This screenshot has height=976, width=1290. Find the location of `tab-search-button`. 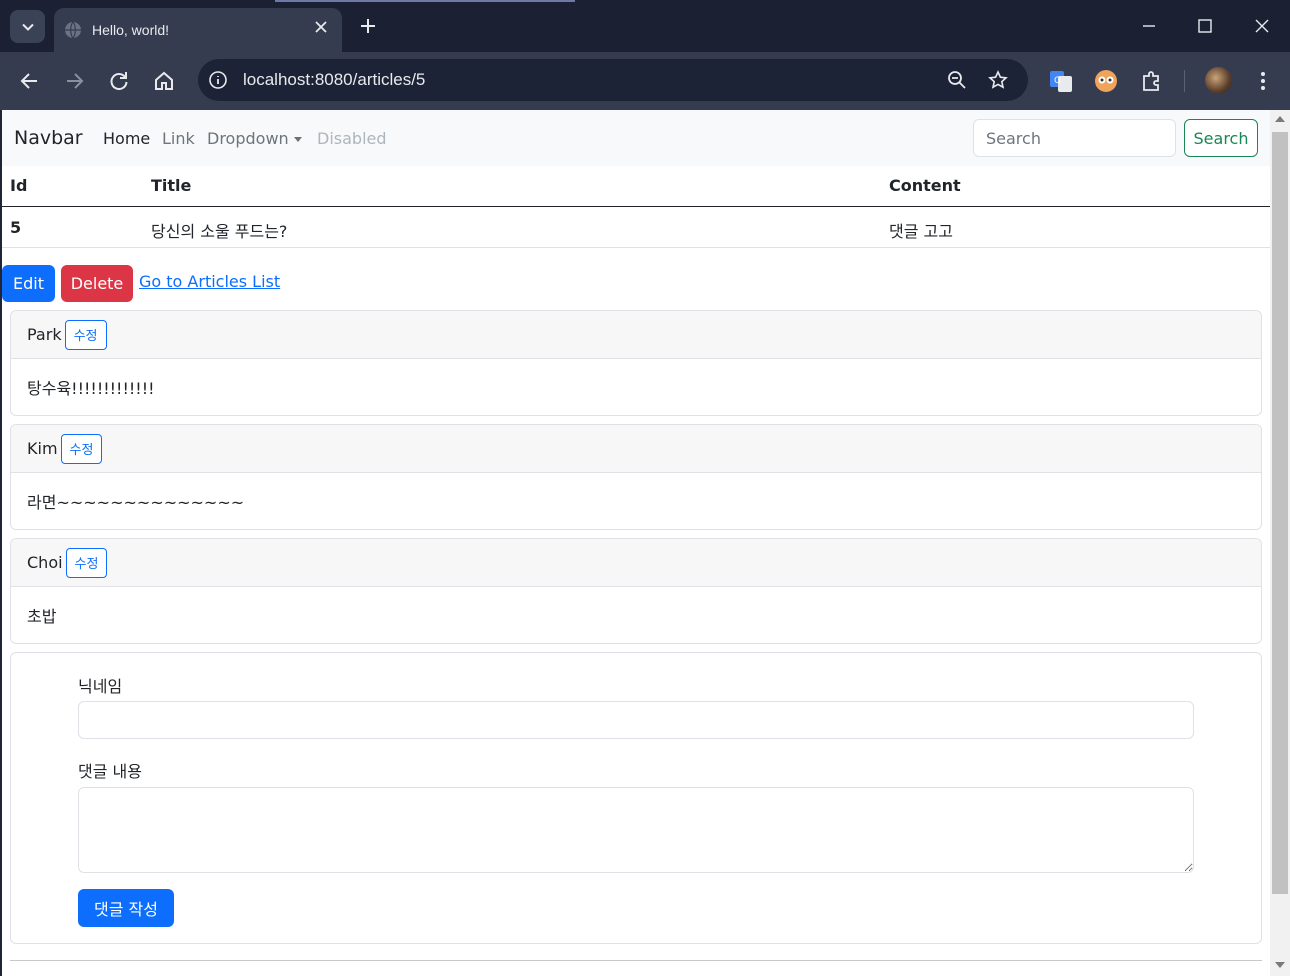

tab-search-button is located at coordinates (27, 26).